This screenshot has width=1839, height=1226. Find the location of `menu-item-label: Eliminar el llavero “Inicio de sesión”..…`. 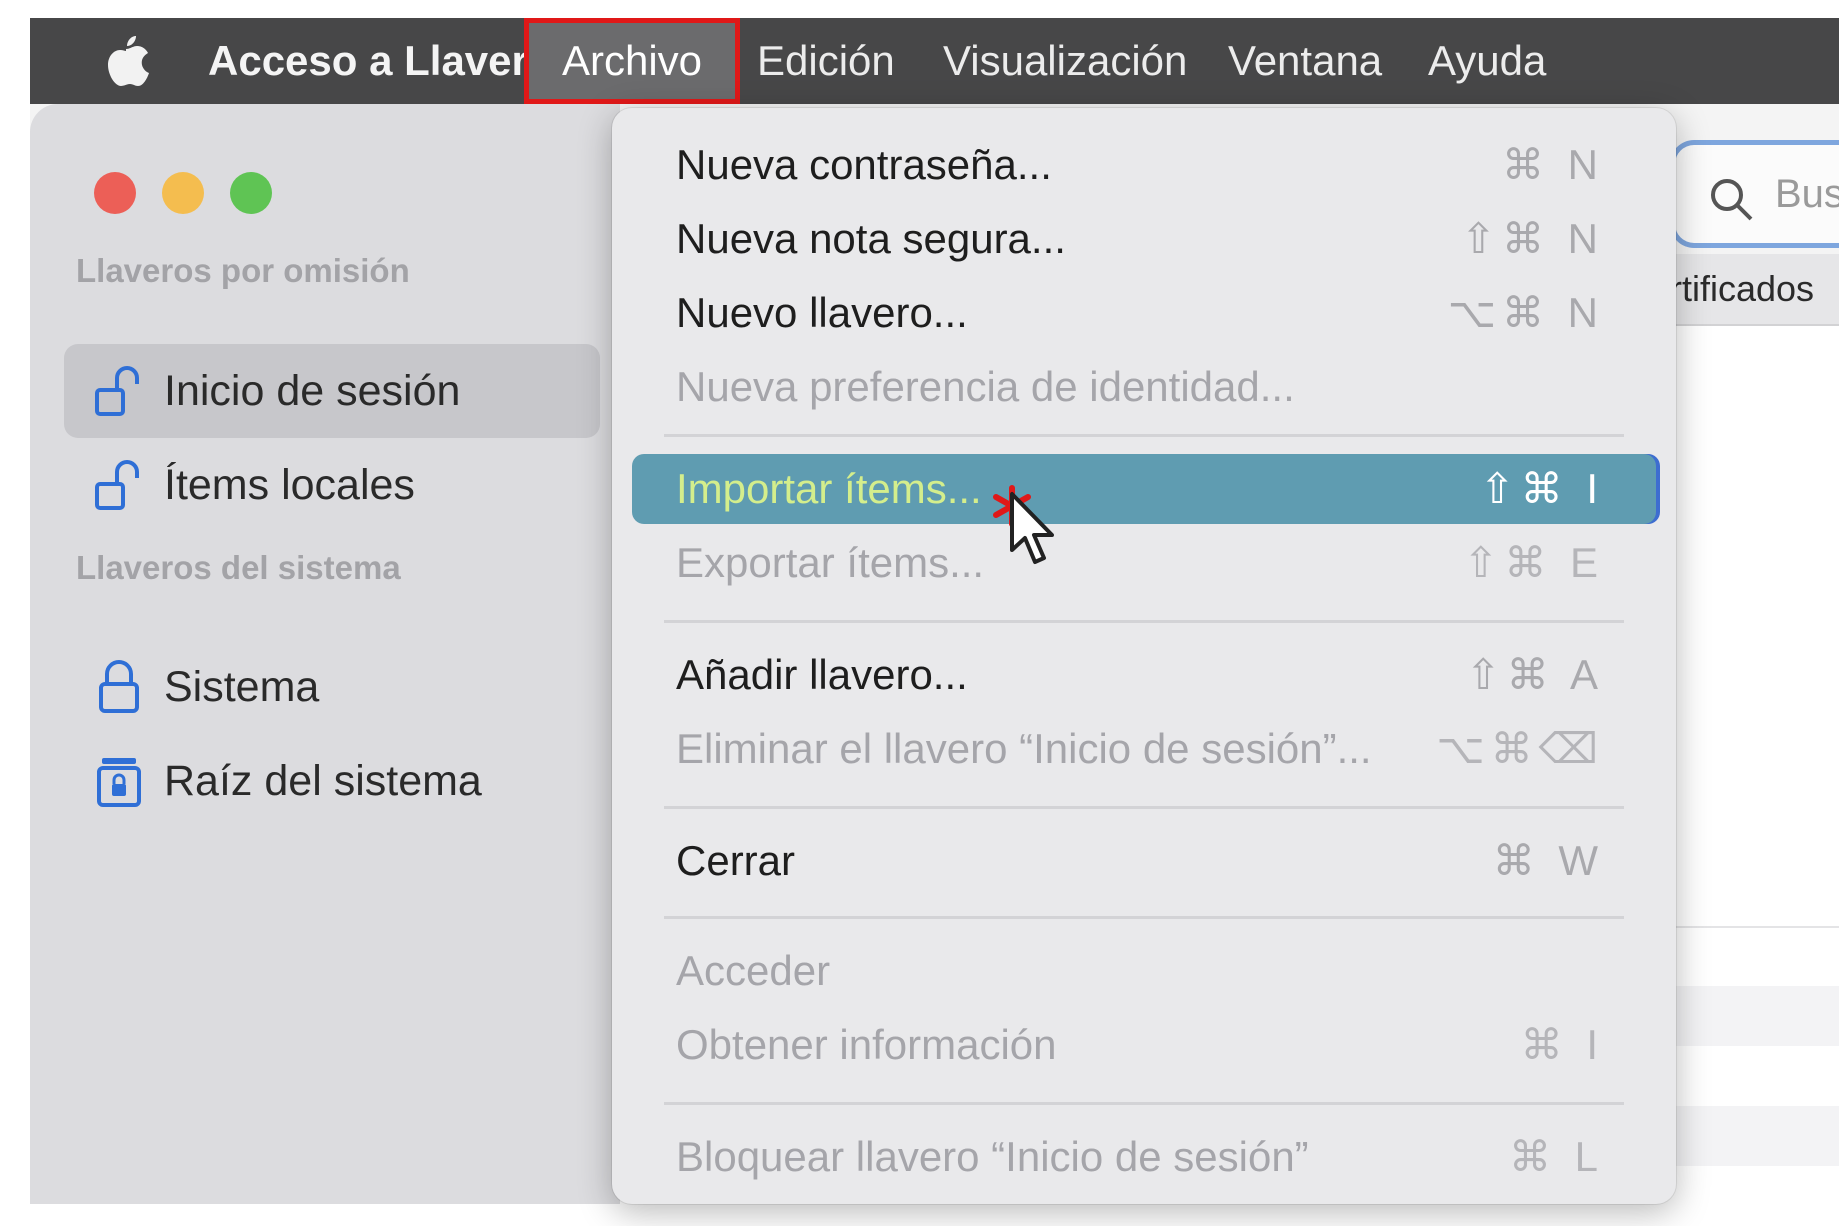

menu-item-label: Eliminar el llavero “Inicio de sesión”..… is located at coordinates (1024, 748).